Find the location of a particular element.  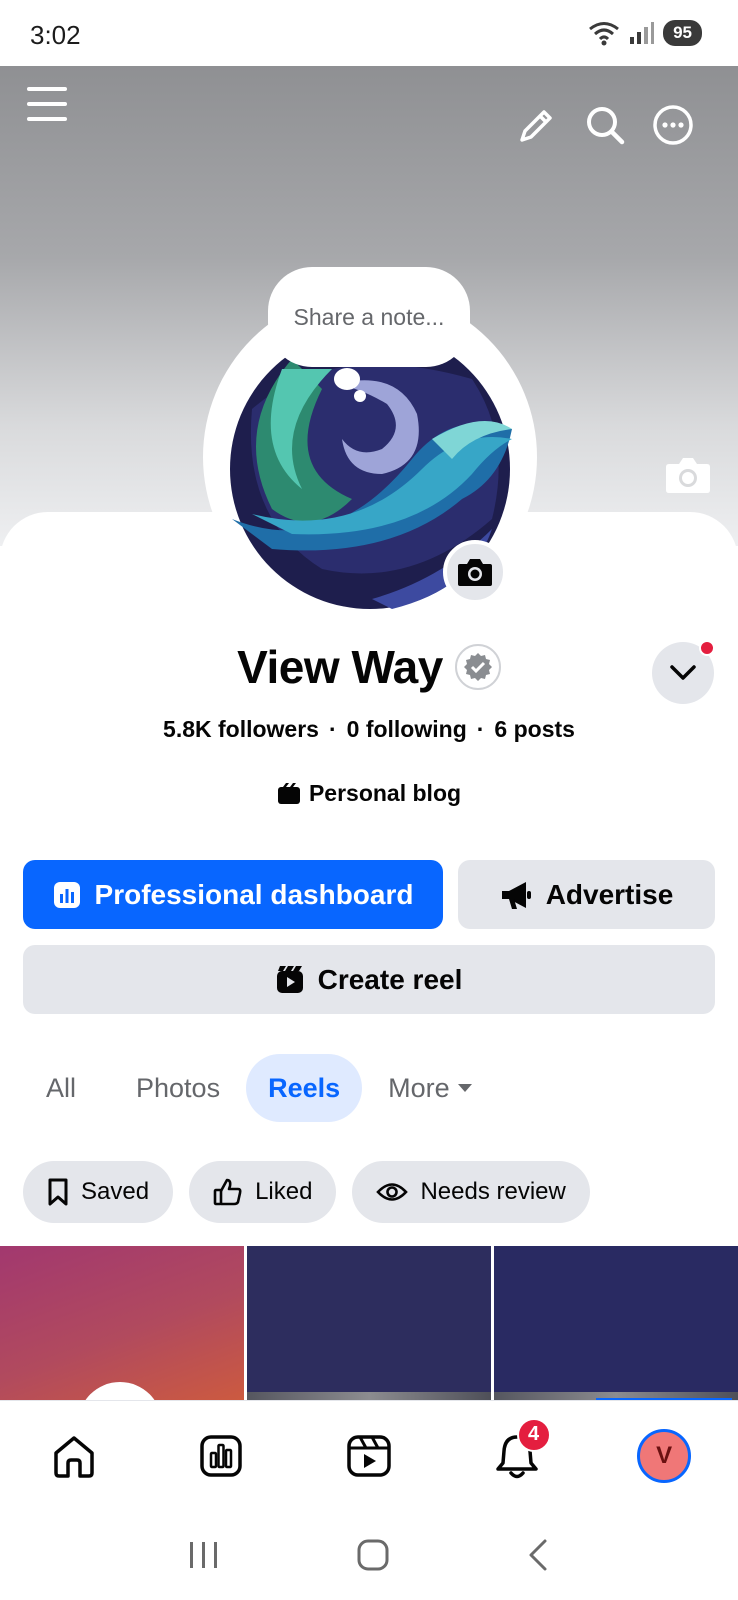

bookmark-icon is located at coordinates (58, 1192).